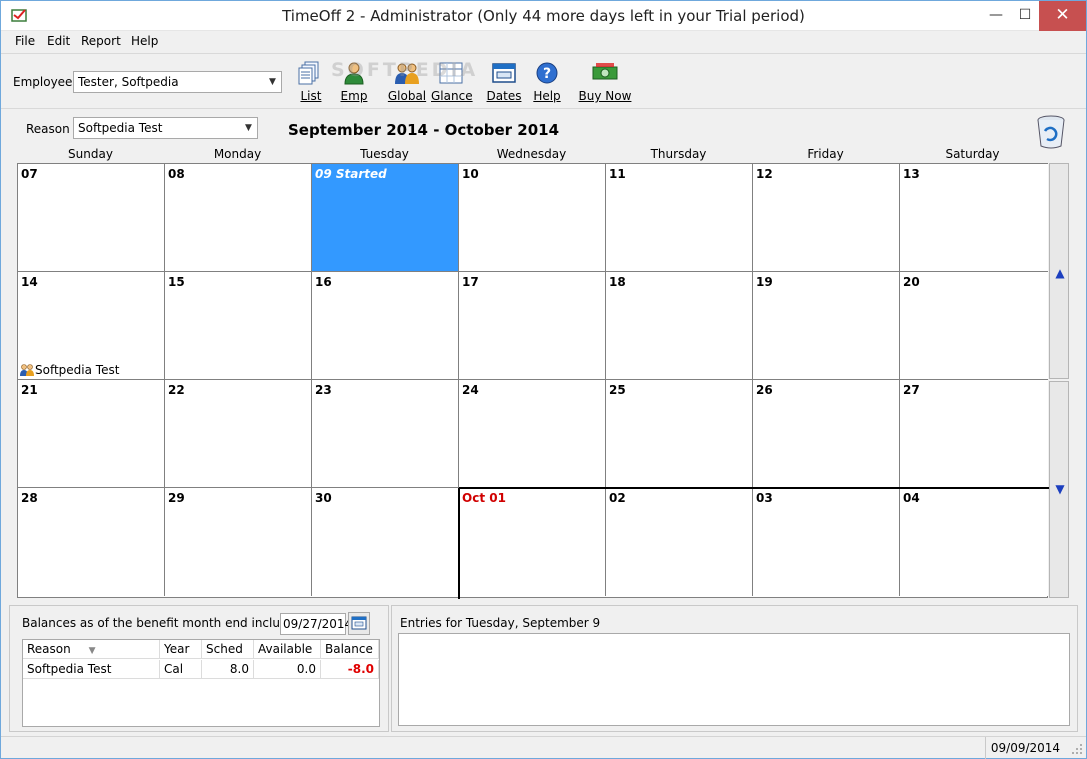  What do you see at coordinates (605, 82) in the screenshot?
I see `buy-now-button: Buy Now` at bounding box center [605, 82].